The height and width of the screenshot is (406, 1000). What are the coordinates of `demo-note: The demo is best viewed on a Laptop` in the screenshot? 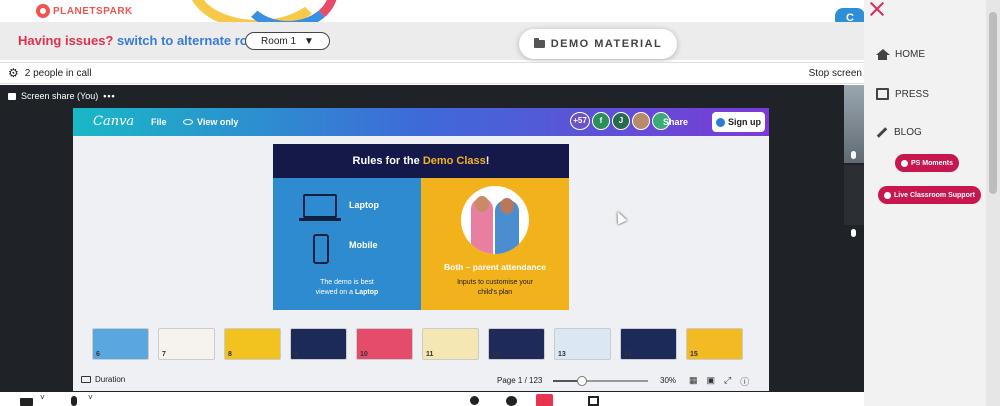 It's located at (347, 288).